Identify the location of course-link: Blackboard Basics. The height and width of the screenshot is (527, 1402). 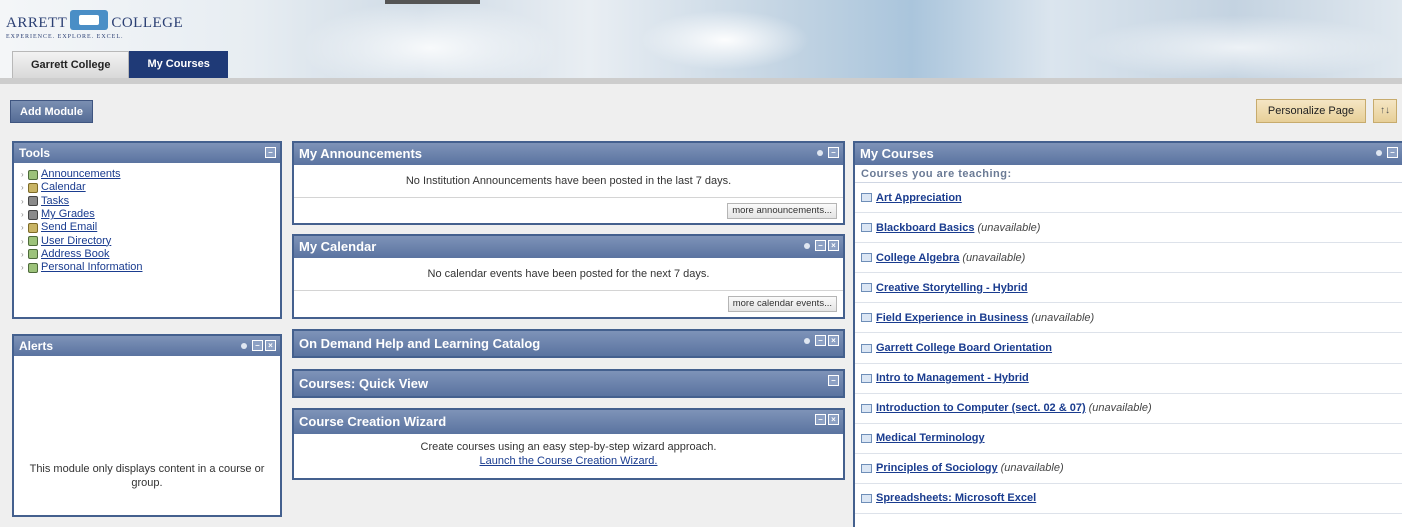
(925, 228).